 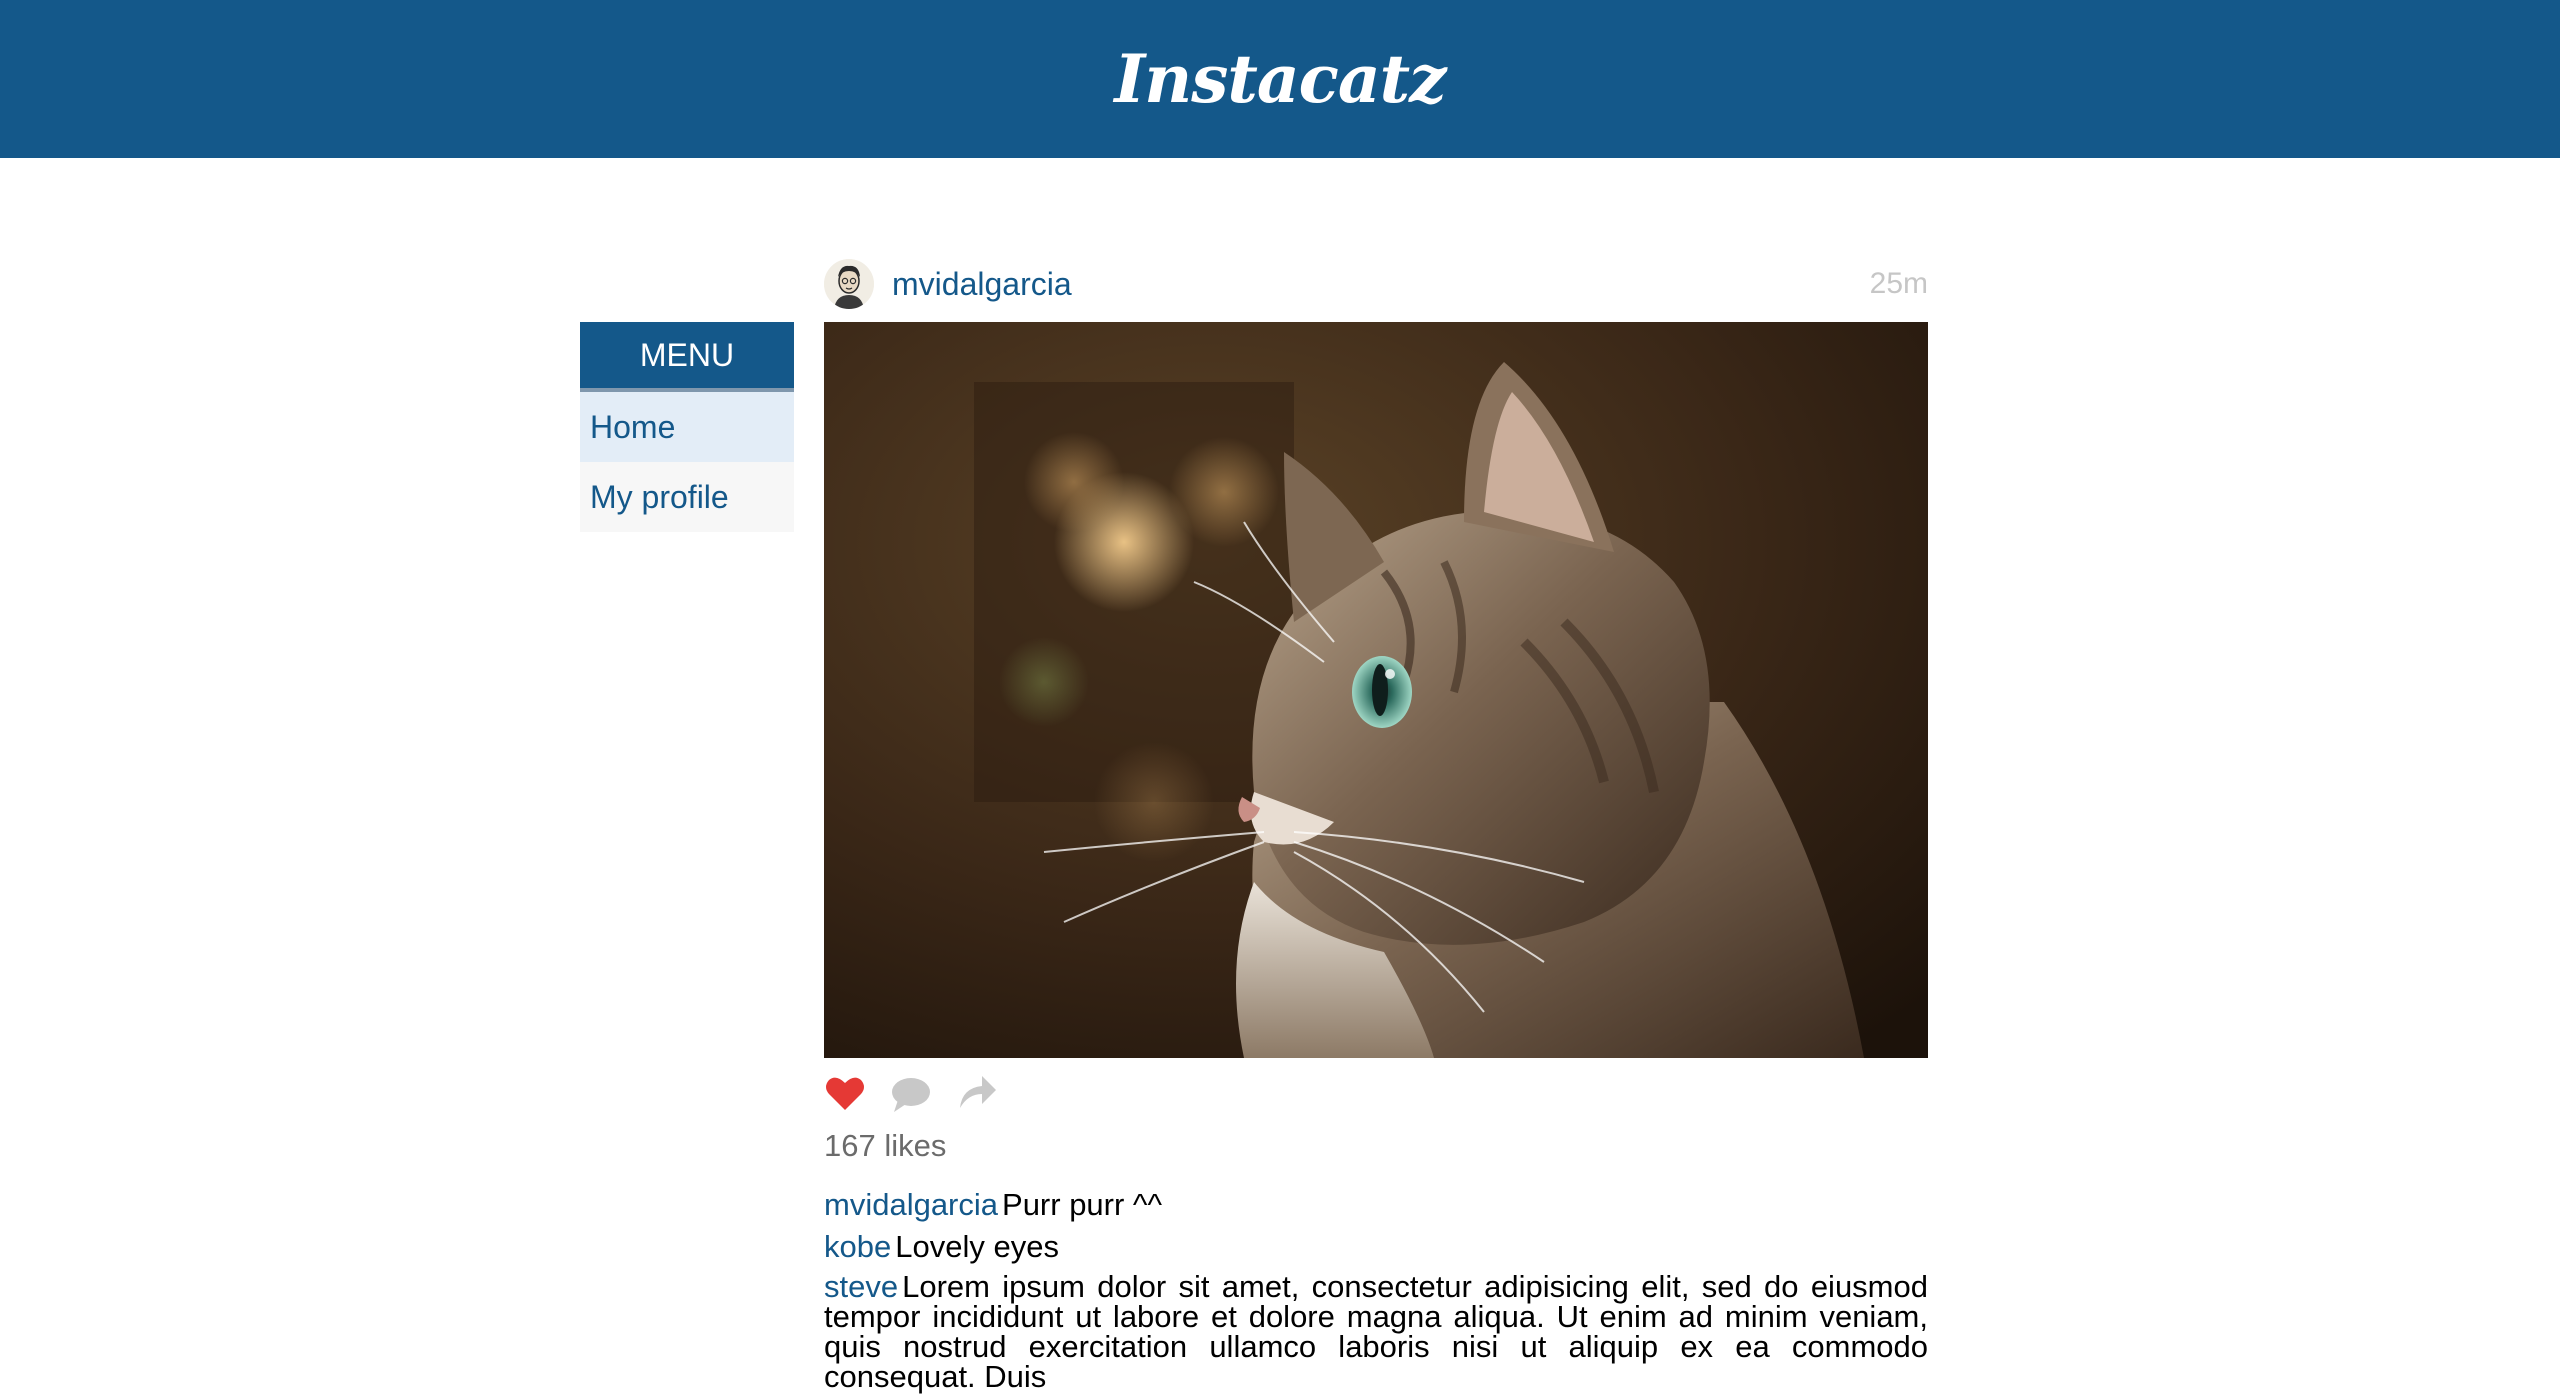 What do you see at coordinates (977, 1093) in the screenshot?
I see `share-arrow-icon` at bounding box center [977, 1093].